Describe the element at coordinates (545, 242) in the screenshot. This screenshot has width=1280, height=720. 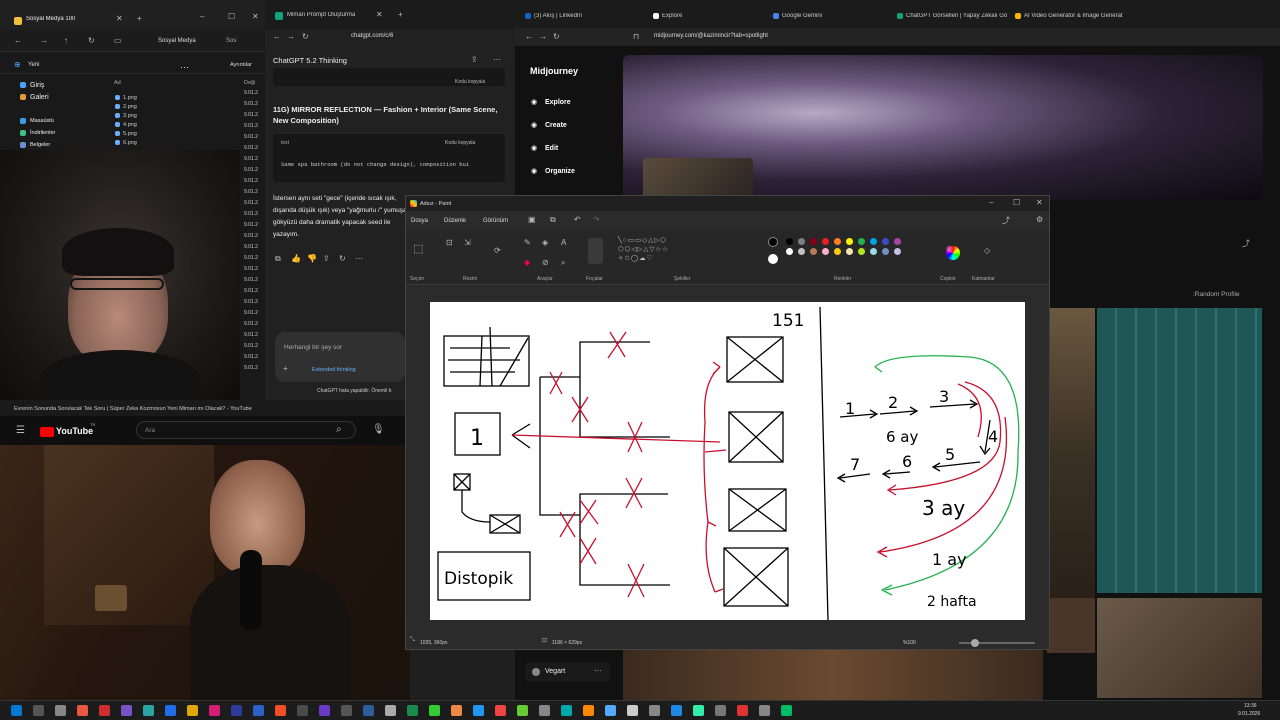
I see `fill-icon: ◈` at that location.